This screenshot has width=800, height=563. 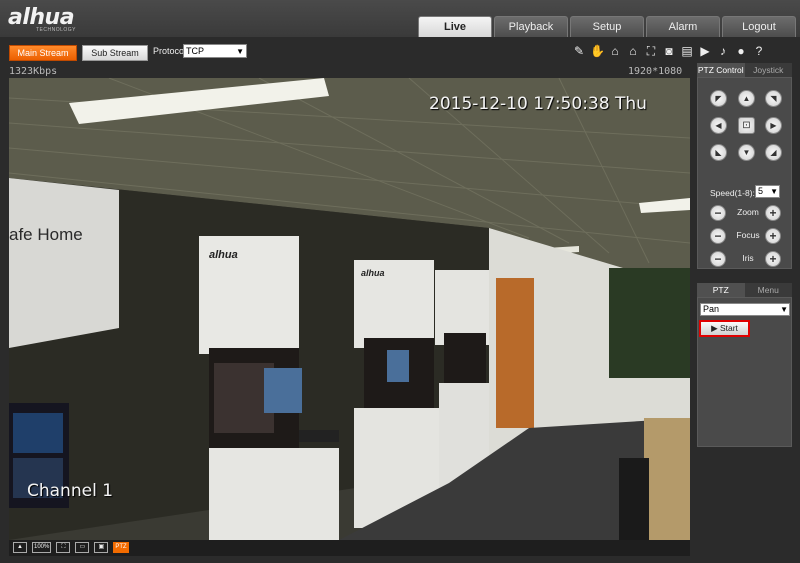 I want to click on osd-timestamp: 2015-12-10 17:50:38 Thu, so click(x=538, y=104).